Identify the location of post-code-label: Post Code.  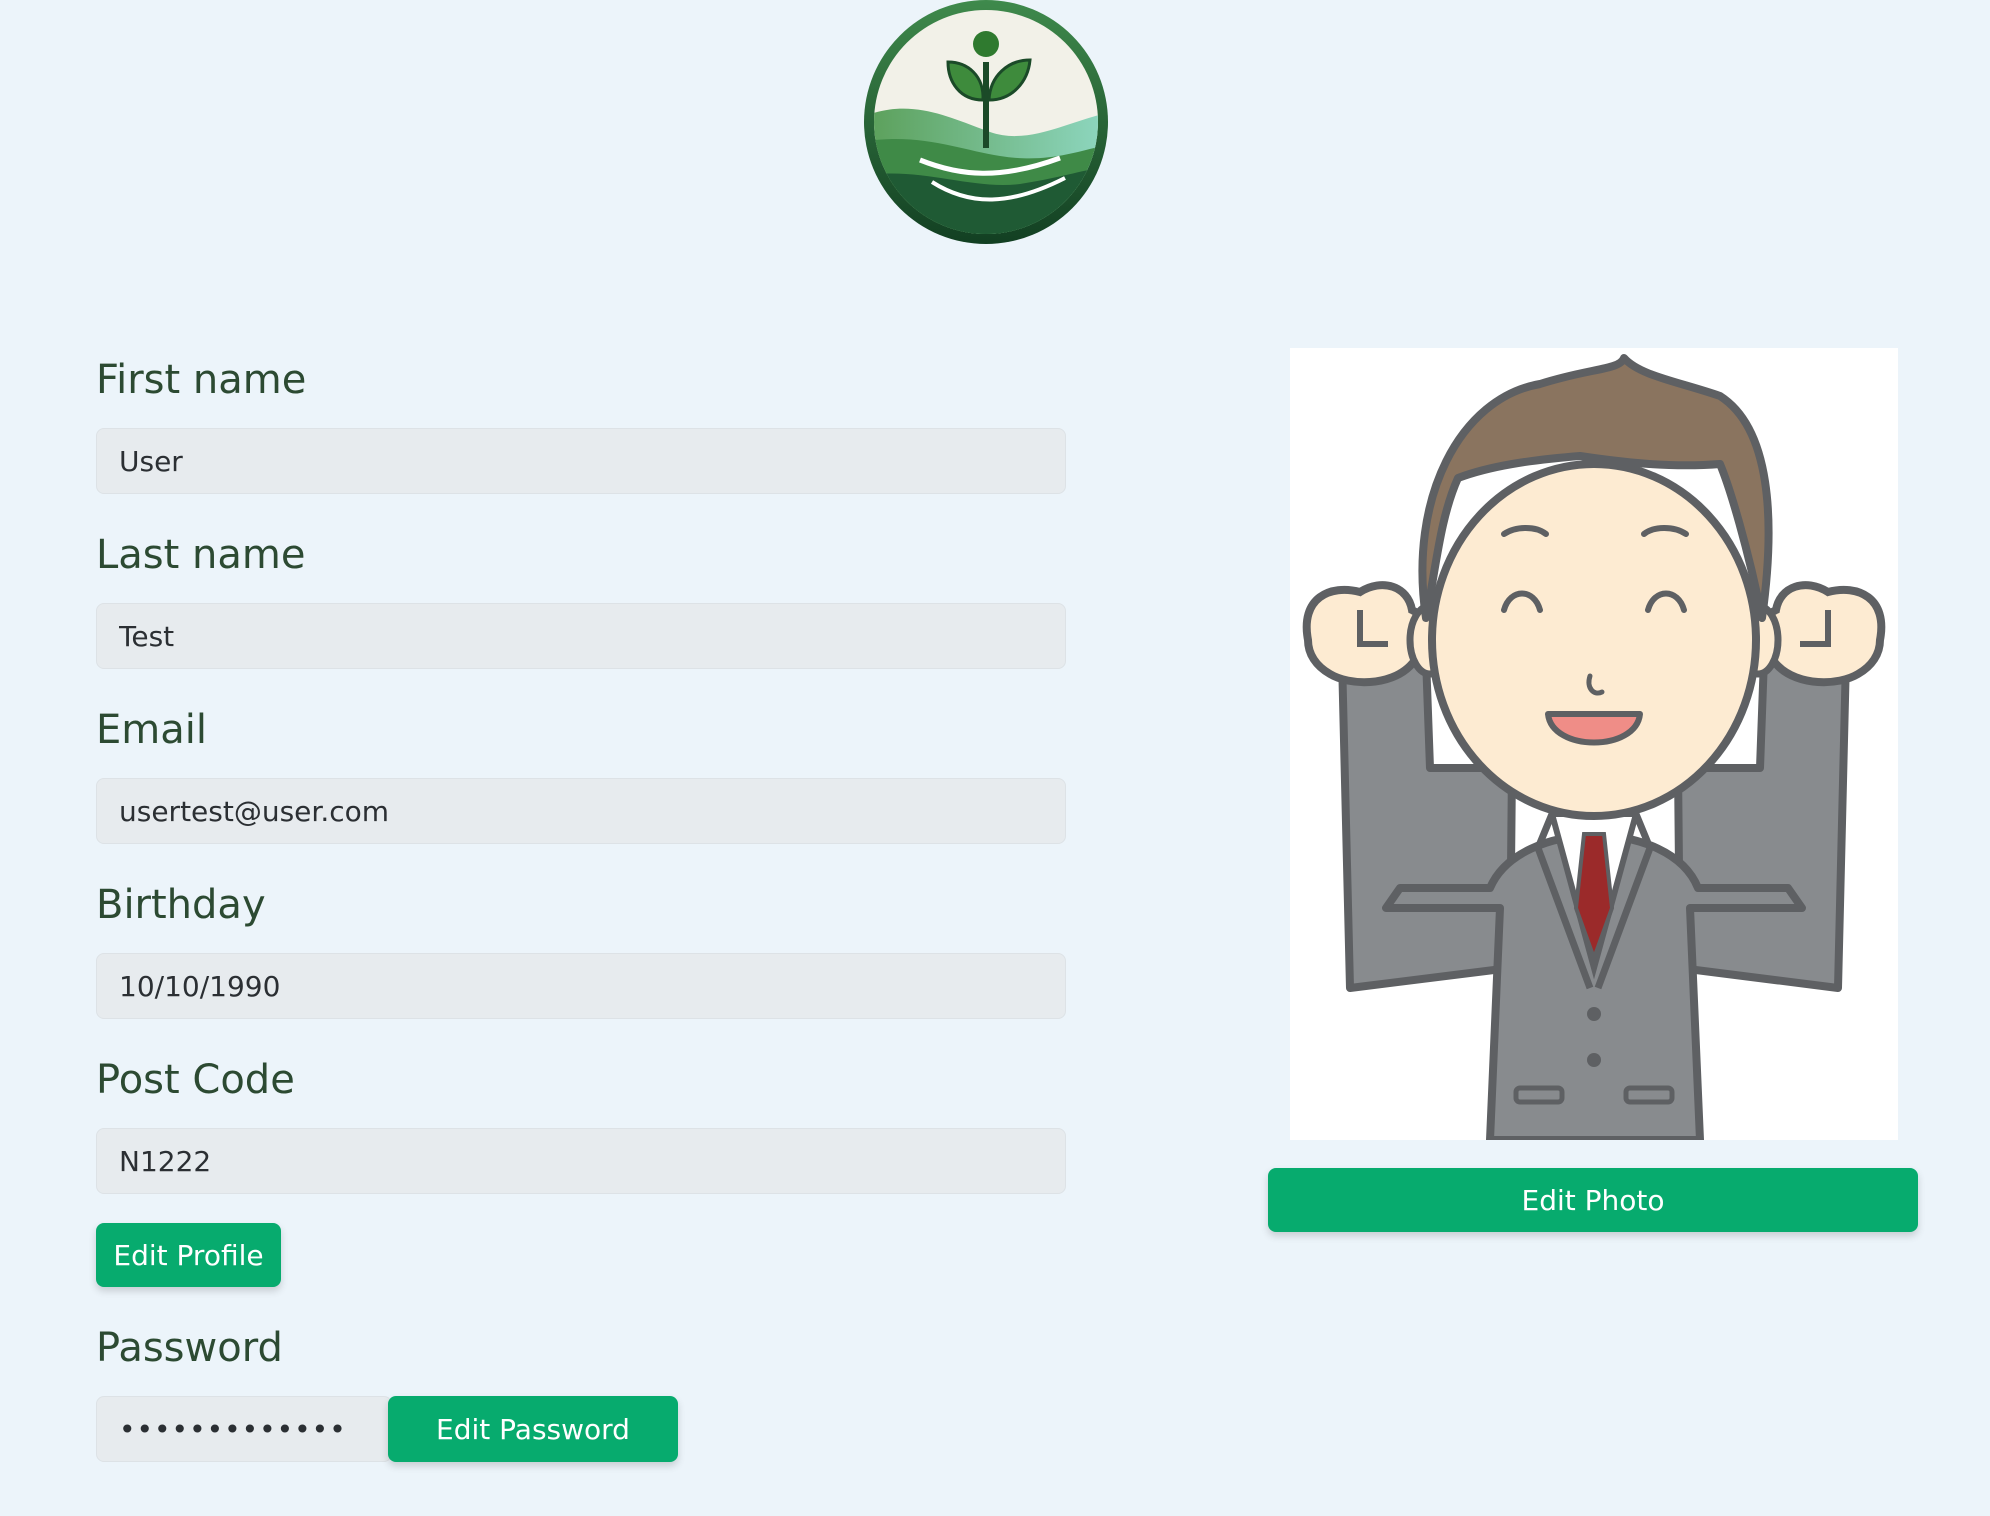
(195, 1080).